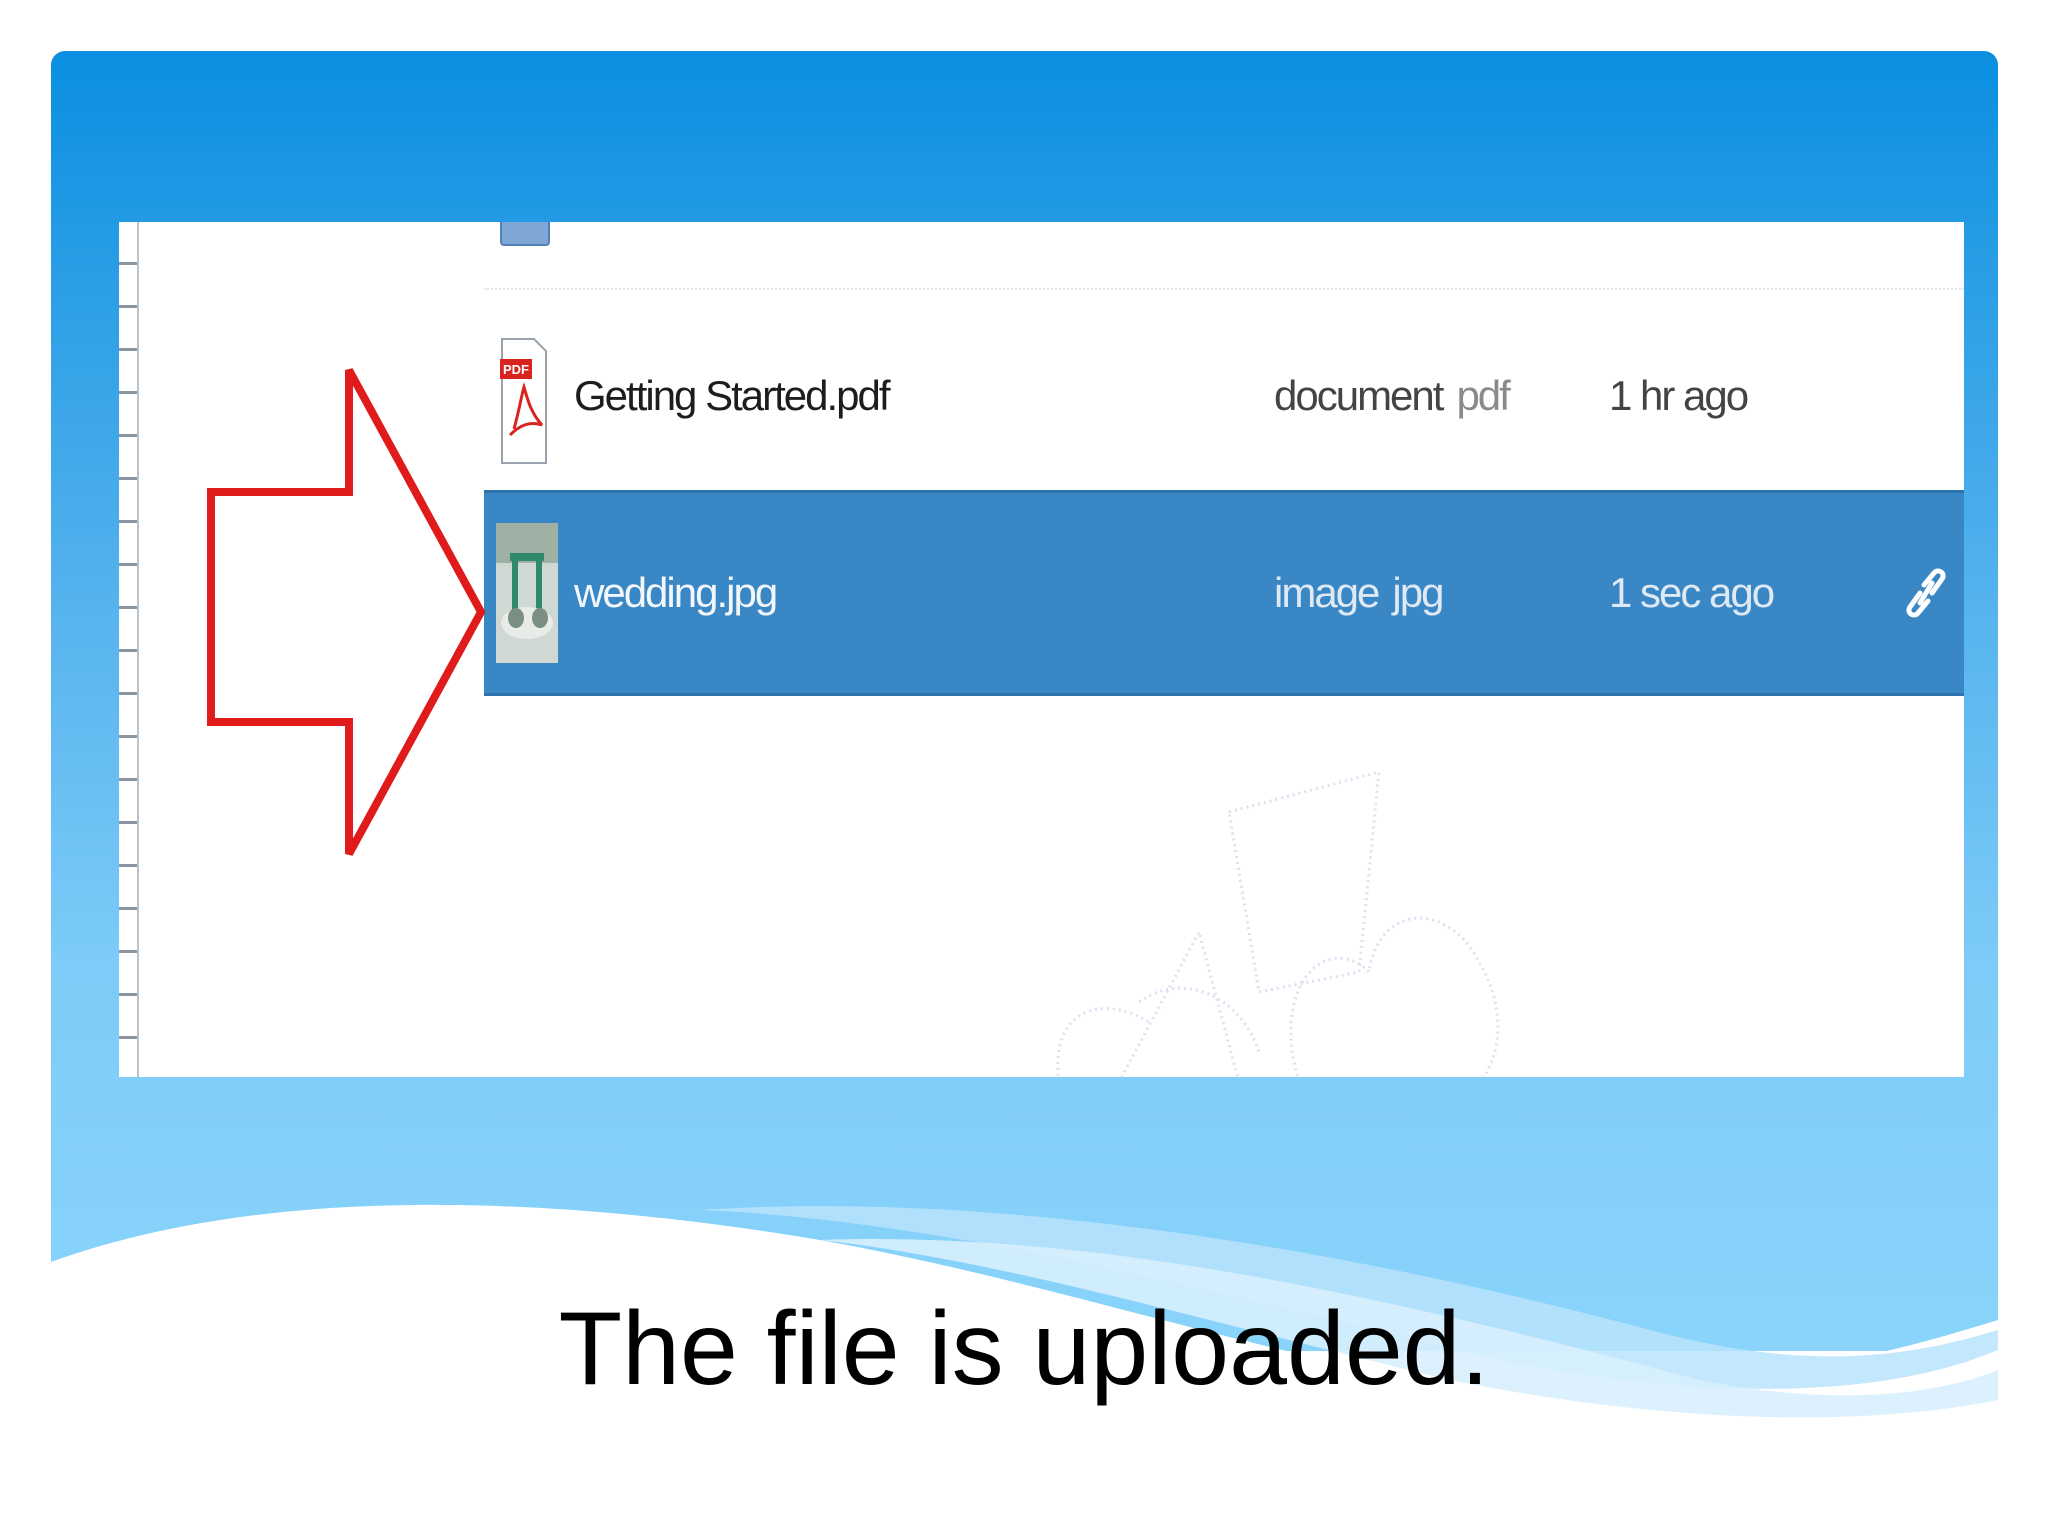 The width and height of the screenshot is (2048, 1536). Describe the element at coordinates (732, 396) in the screenshot. I see `file-name: Getting Started.pdf` at that location.